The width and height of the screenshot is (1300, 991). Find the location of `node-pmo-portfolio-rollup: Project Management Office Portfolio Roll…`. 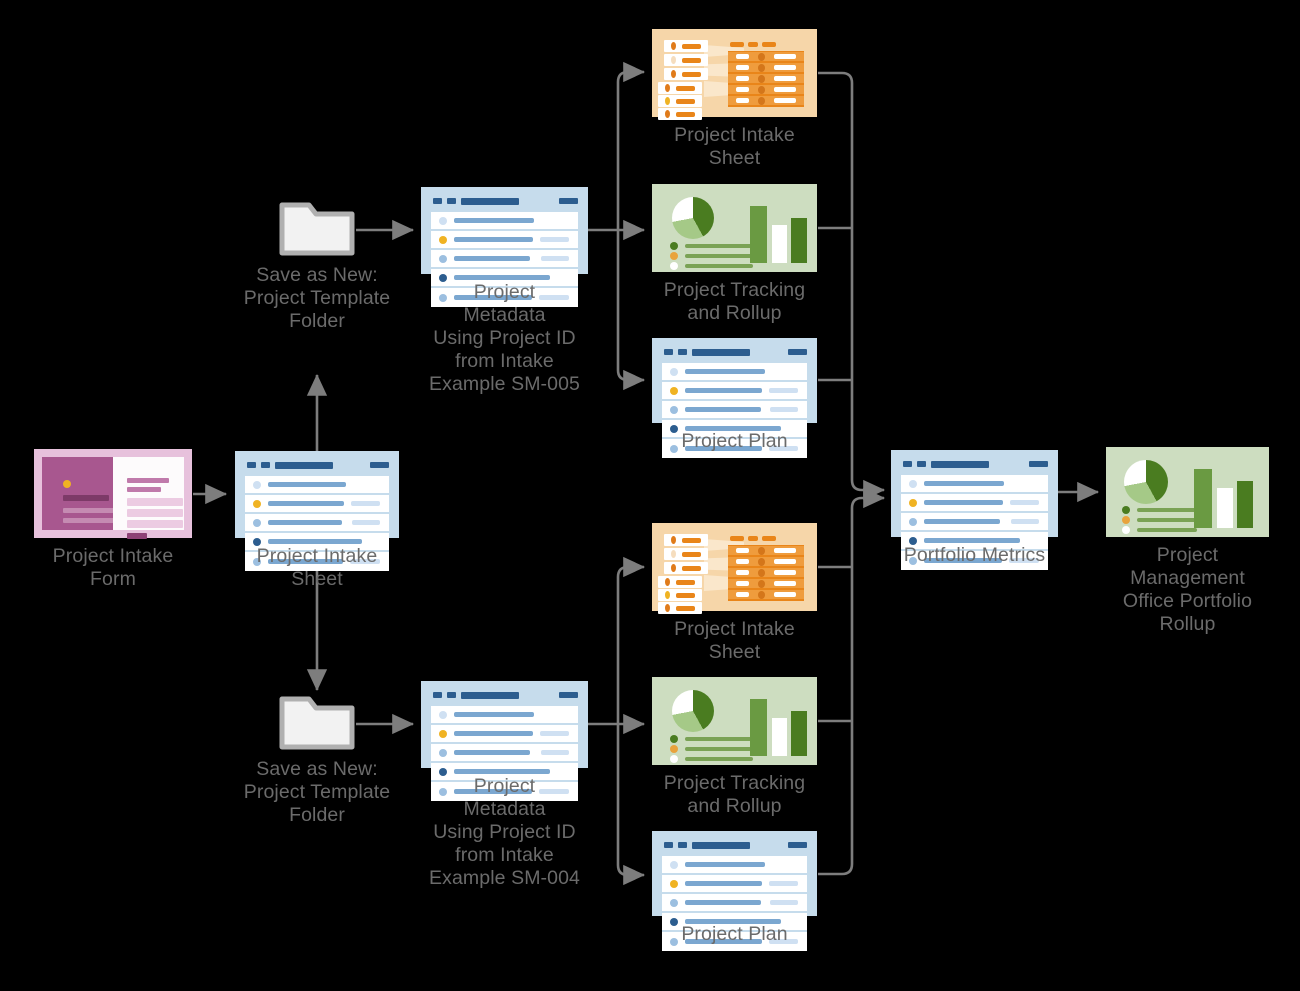

node-pmo-portfolio-rollup: Project Management Office Portfolio Roll… is located at coordinates (1187, 541).